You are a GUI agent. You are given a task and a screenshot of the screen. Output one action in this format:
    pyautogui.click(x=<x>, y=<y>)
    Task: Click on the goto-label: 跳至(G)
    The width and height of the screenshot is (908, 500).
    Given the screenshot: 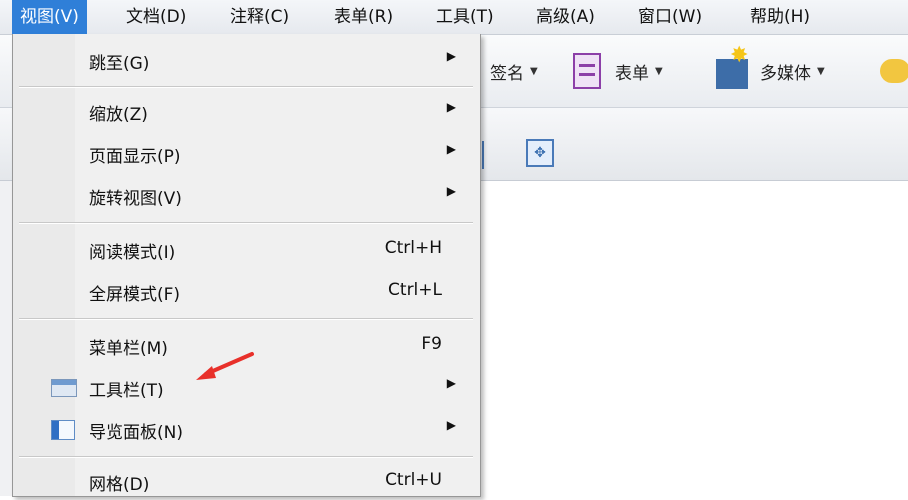 What is the action you would take?
    pyautogui.click(x=119, y=64)
    